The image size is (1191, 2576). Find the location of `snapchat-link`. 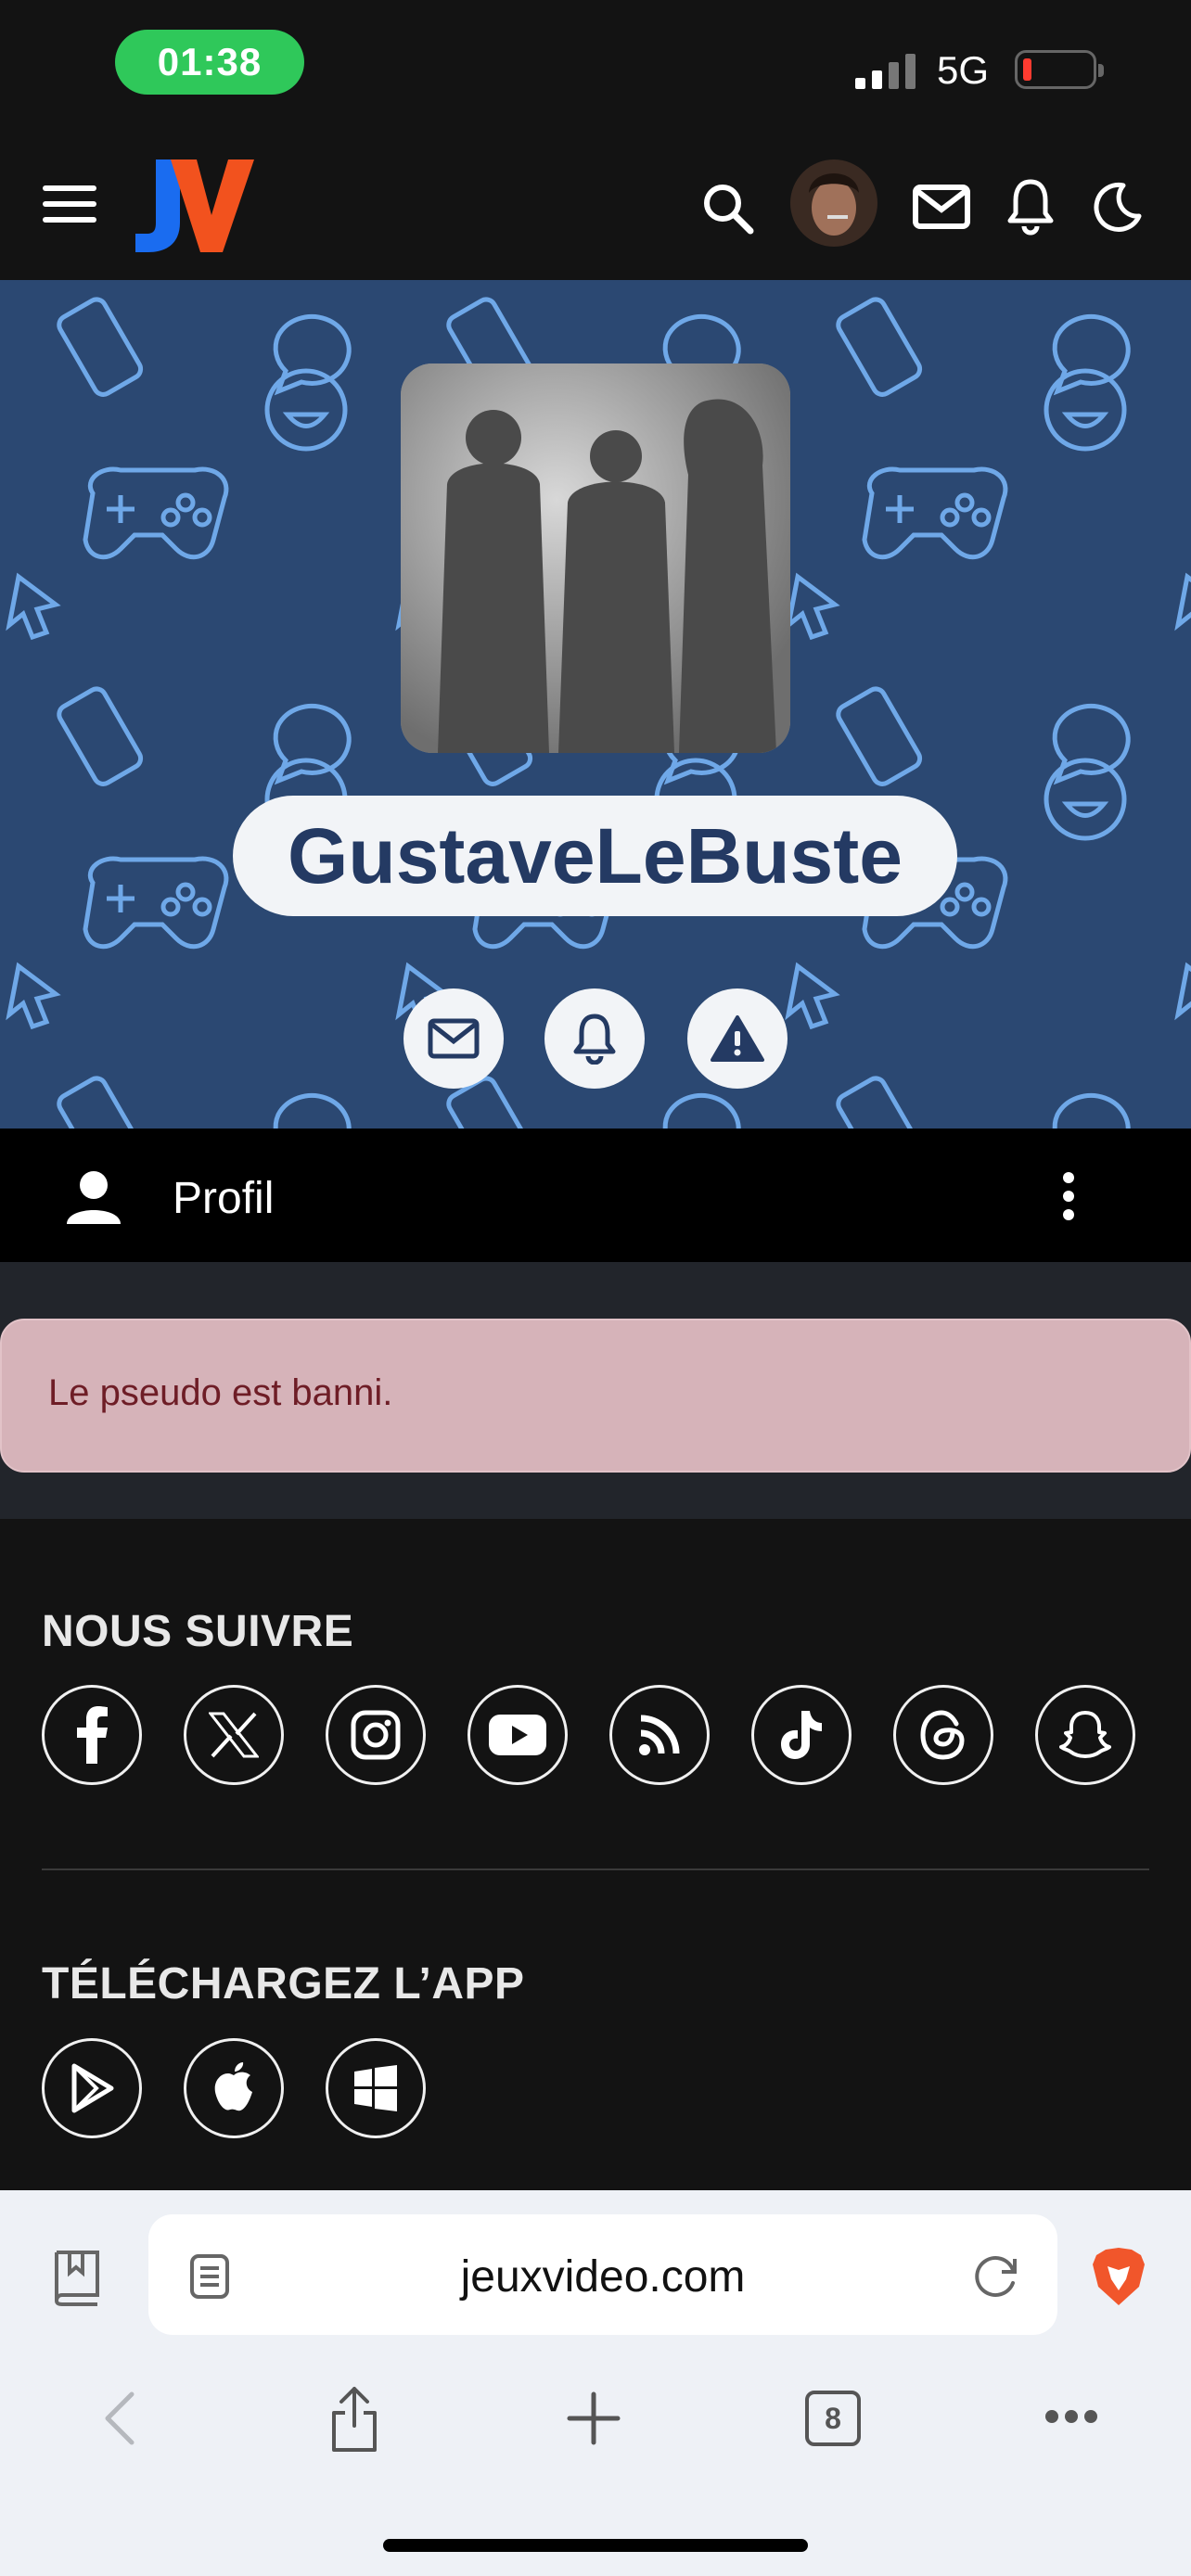

snapchat-link is located at coordinates (1085, 1735).